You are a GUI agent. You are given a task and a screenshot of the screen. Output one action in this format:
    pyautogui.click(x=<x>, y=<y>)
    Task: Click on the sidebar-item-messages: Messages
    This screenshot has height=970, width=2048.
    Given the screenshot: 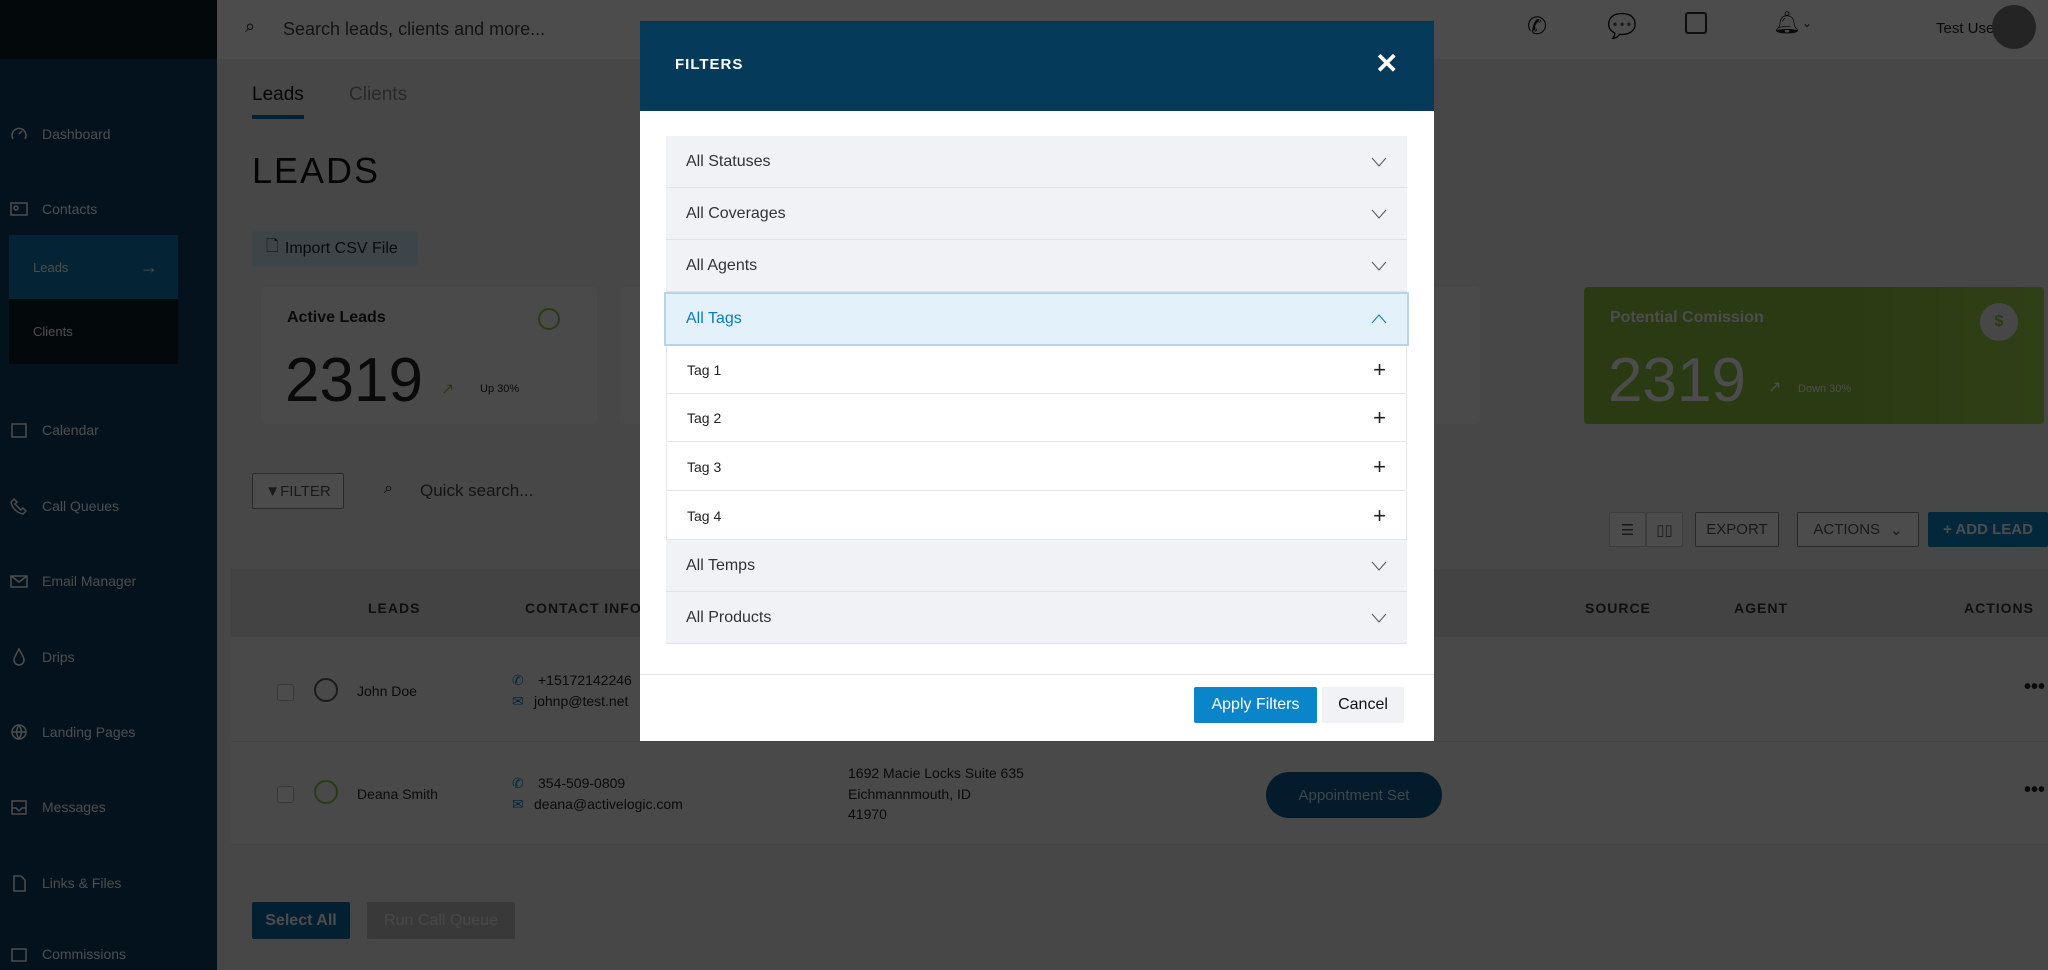 What is the action you would take?
    pyautogui.click(x=58, y=807)
    